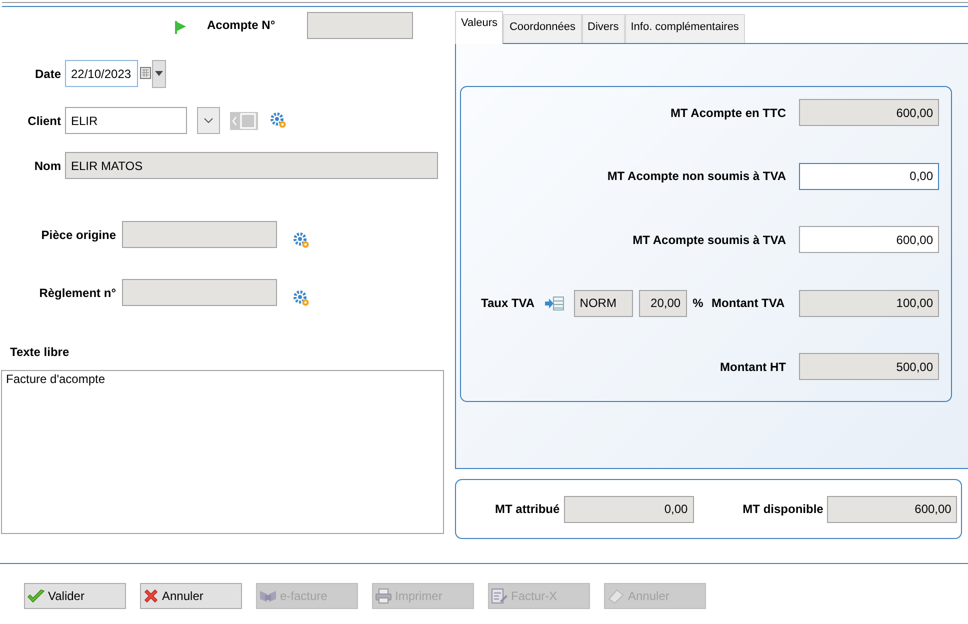  I want to click on action-button: Annuler, so click(191, 596).